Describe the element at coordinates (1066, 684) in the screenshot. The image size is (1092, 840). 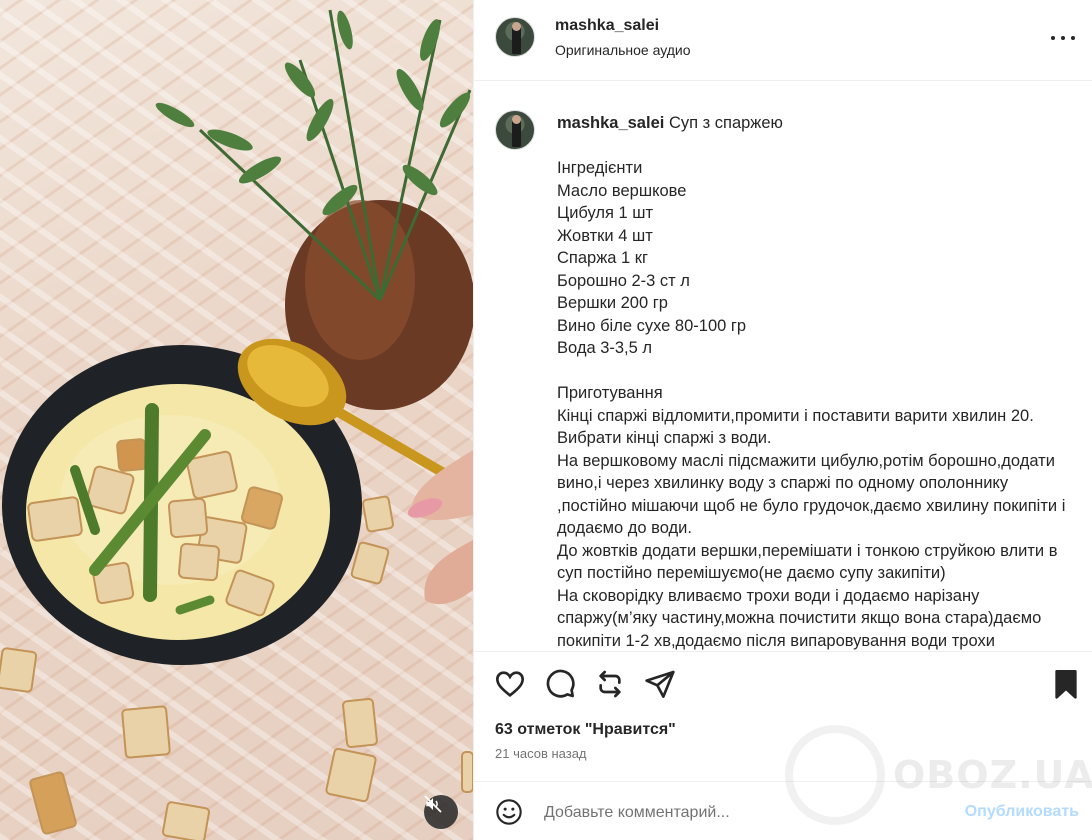
I see `bookmark-icon` at that location.